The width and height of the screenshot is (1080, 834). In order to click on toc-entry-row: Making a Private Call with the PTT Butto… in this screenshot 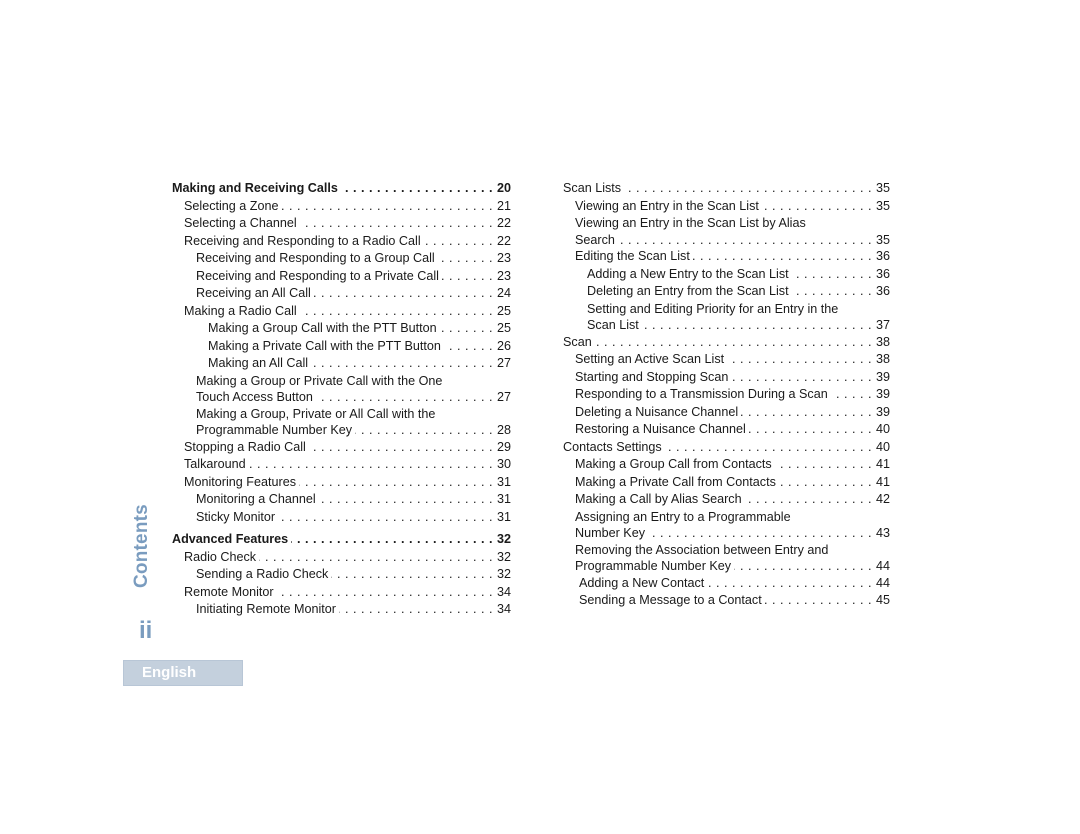, I will do `click(359, 347)`.